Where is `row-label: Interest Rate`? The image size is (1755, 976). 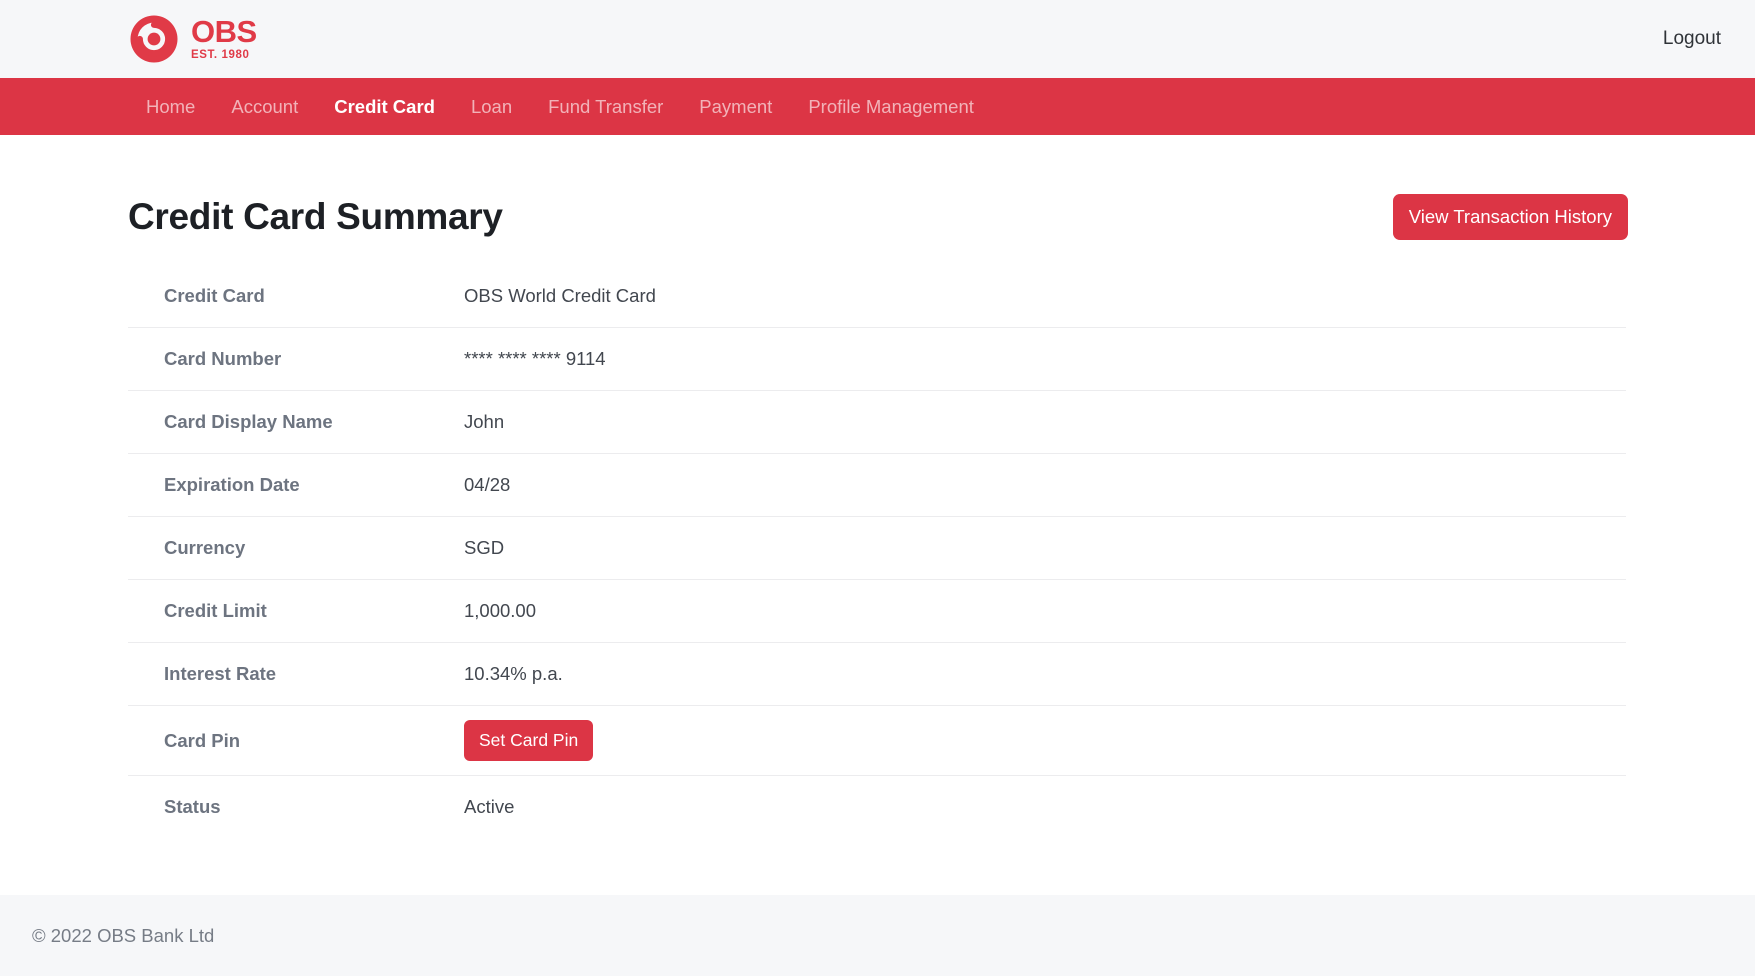
row-label: Interest Rate is located at coordinates (220, 673).